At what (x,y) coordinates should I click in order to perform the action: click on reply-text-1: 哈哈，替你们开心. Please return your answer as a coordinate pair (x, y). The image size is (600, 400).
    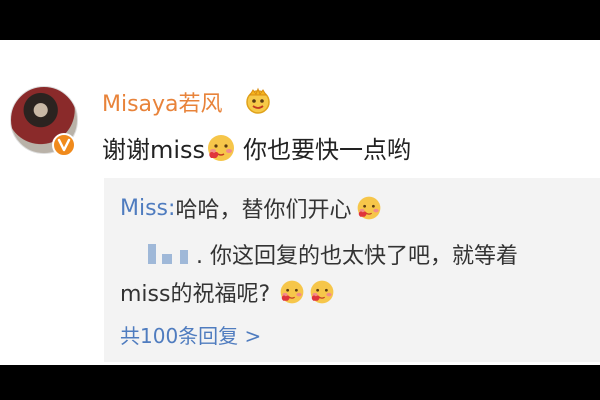
    Looking at the image, I should click on (263, 210).